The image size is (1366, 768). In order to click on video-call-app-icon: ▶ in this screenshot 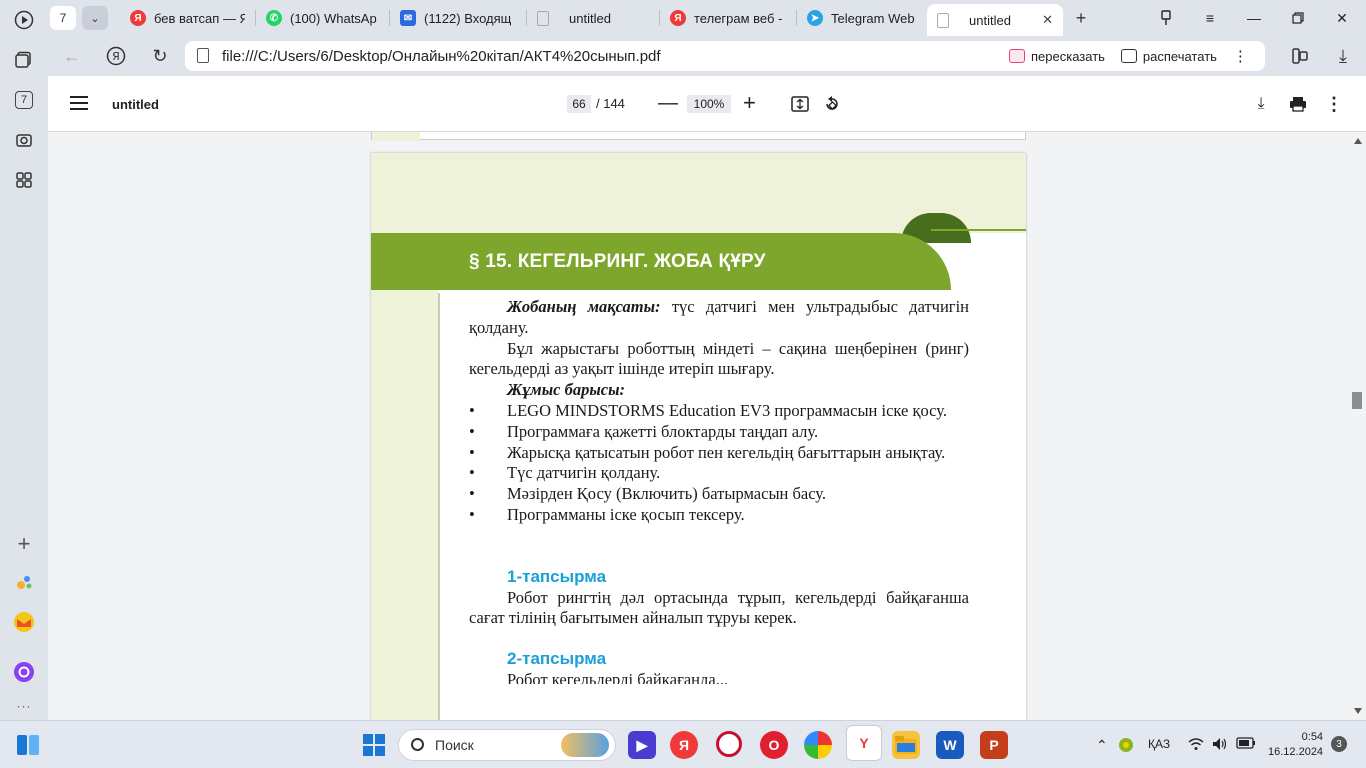, I will do `click(642, 745)`.